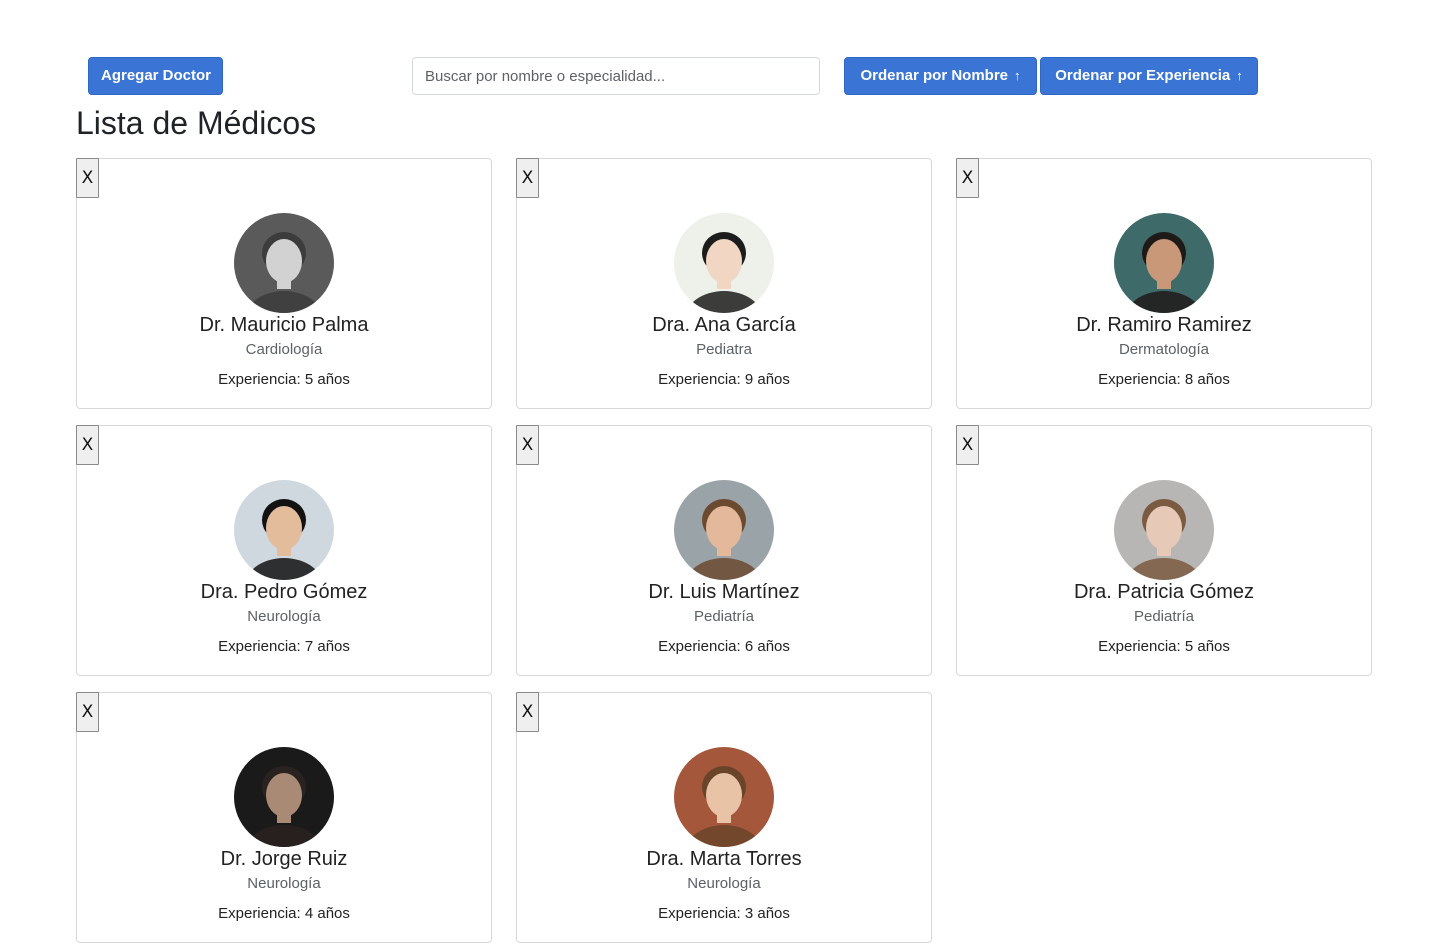  I want to click on doctor-specialty: Dermatología, so click(1164, 349).